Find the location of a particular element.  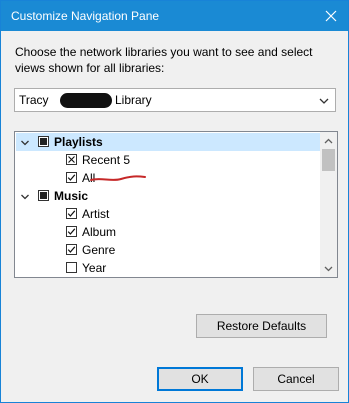

tree-item-label: Artist is located at coordinates (96, 214).